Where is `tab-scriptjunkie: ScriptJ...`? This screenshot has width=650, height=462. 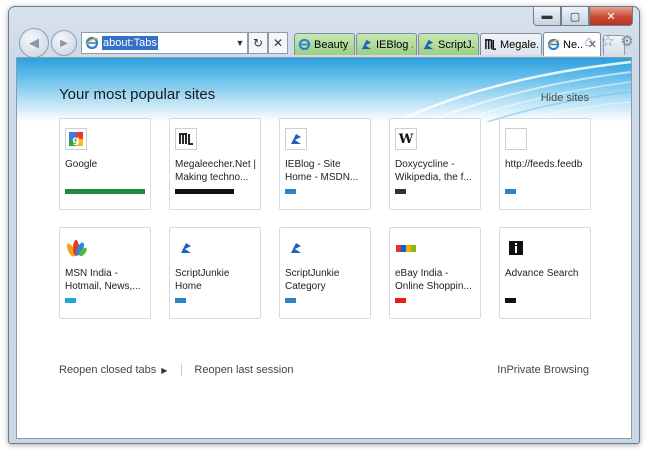 tab-scriptjunkie: ScriptJ... is located at coordinates (448, 44).